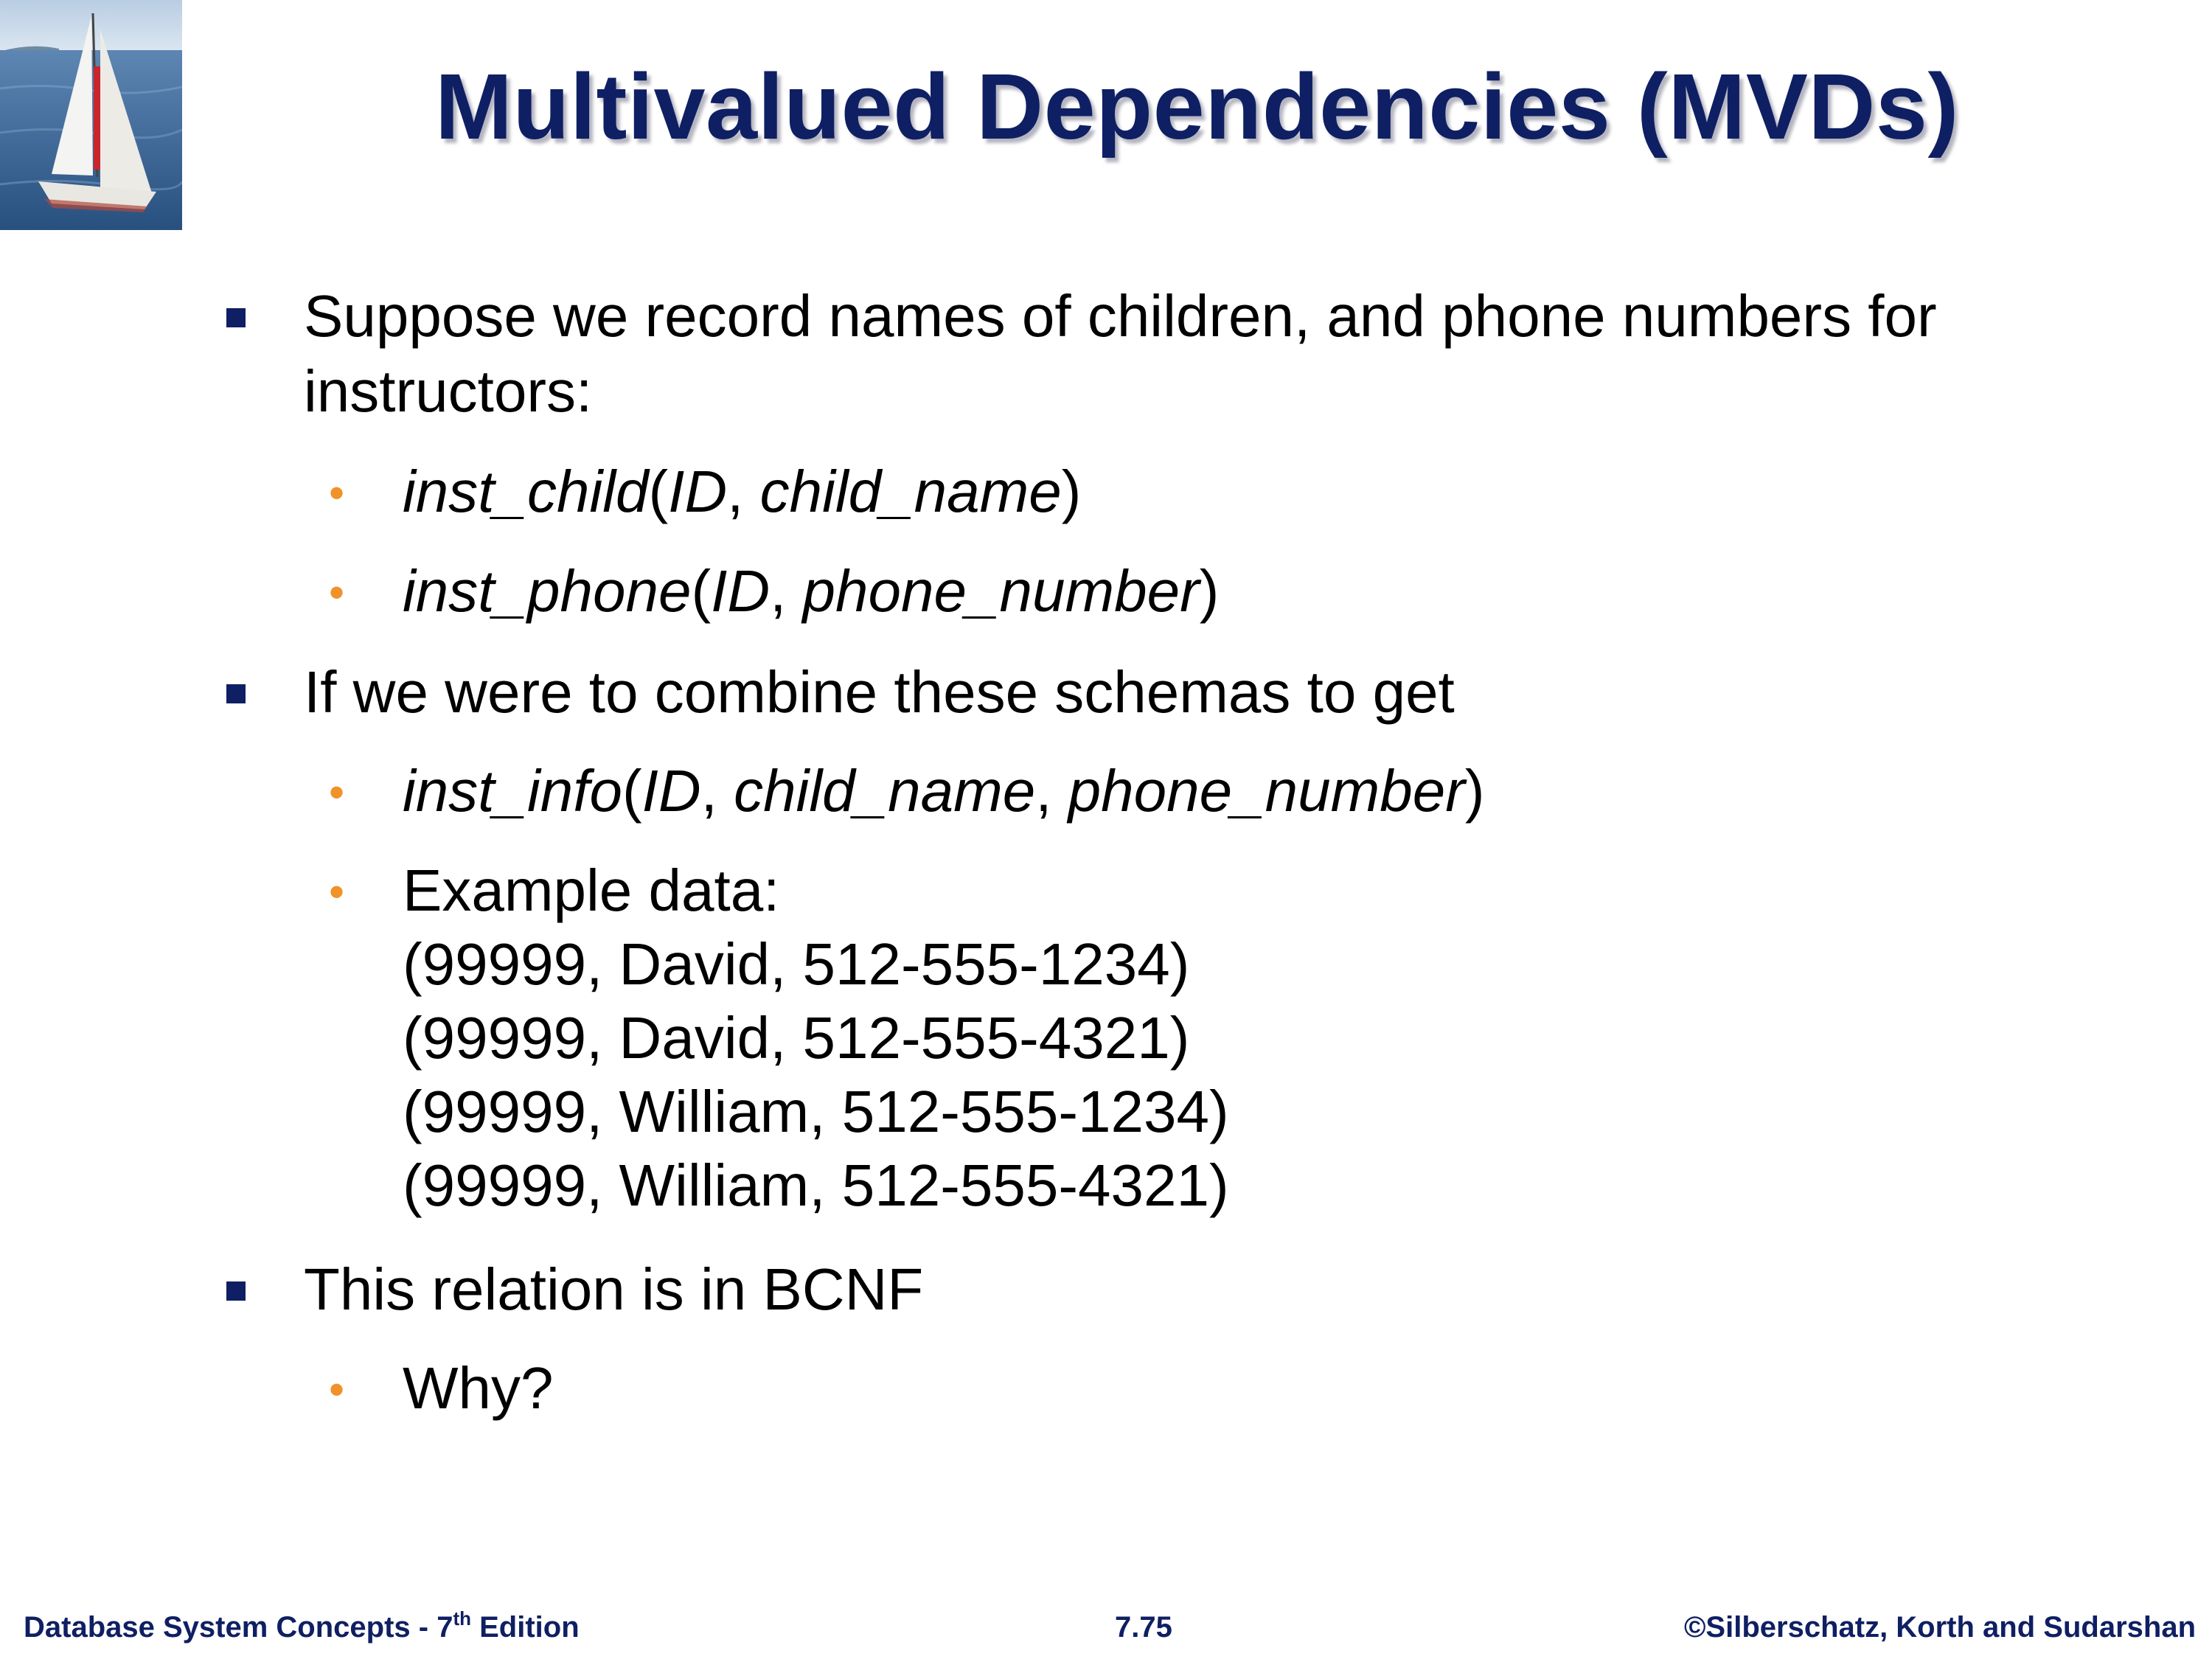 Image resolution: width=2212 pixels, height=1659 pixels. I want to click on footer-edition-text: Edition, so click(525, 1627).